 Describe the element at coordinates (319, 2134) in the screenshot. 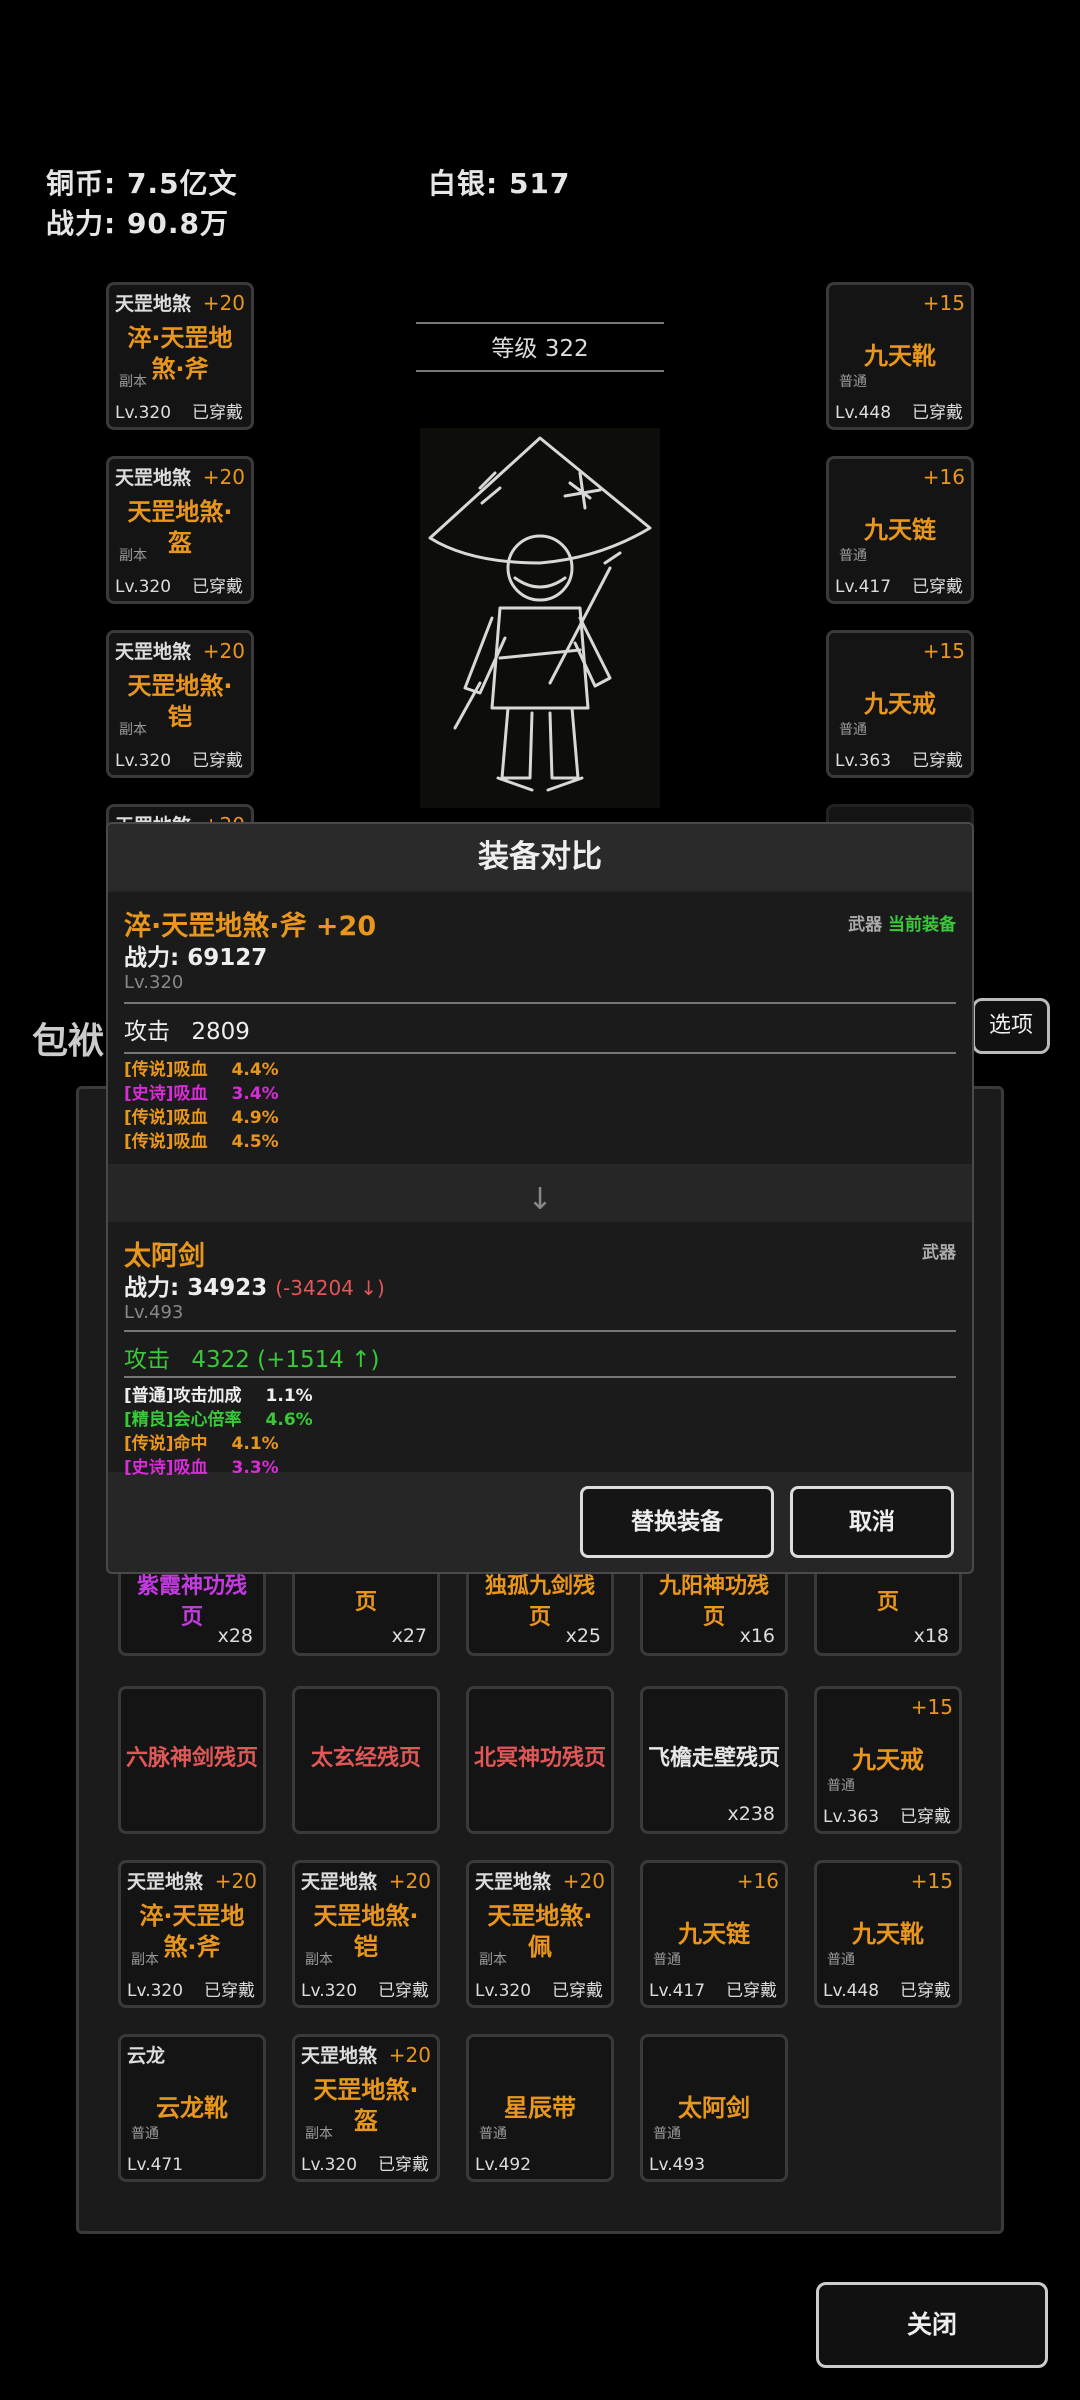

I see `item-source: 副本` at that location.